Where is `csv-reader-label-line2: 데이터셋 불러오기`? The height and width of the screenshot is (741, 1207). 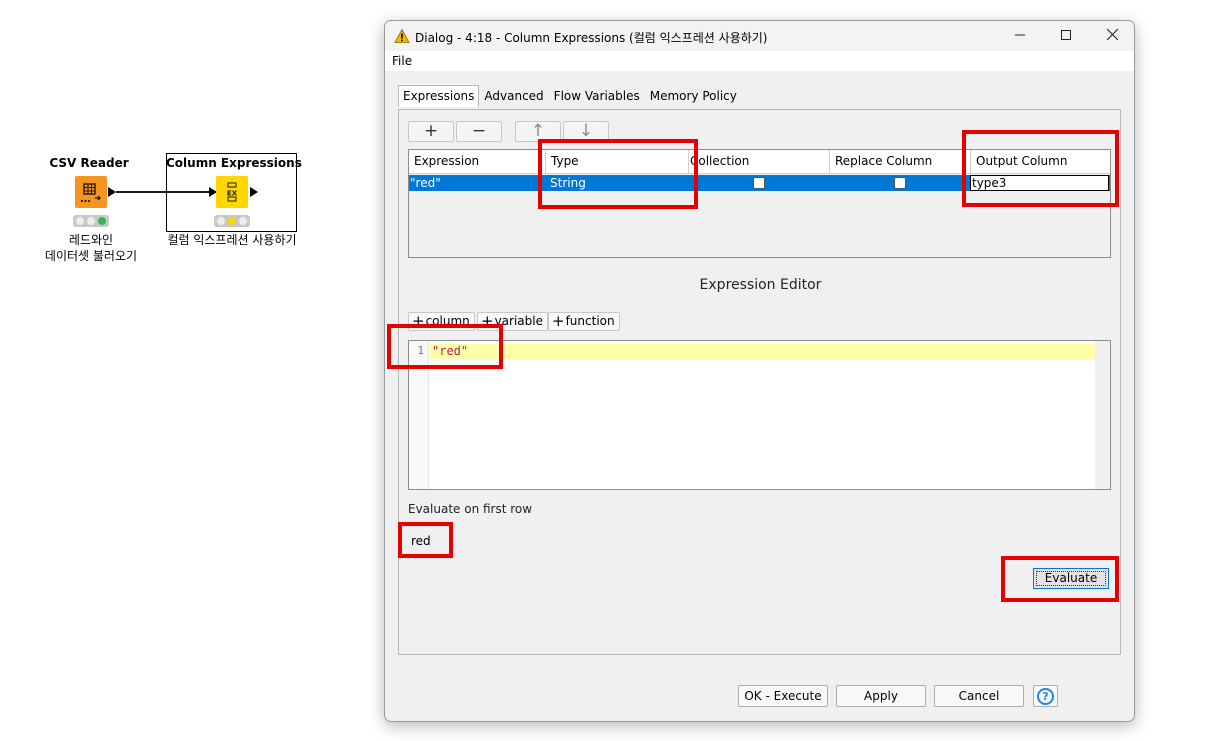
csv-reader-label-line2: 데이터셋 불러오기 is located at coordinates (91, 256).